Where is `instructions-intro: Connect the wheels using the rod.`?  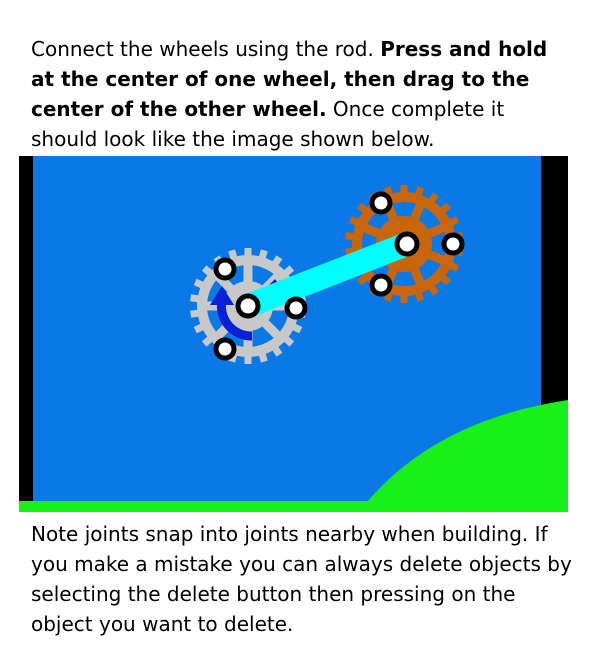 instructions-intro: Connect the wheels using the rod. is located at coordinates (206, 49).